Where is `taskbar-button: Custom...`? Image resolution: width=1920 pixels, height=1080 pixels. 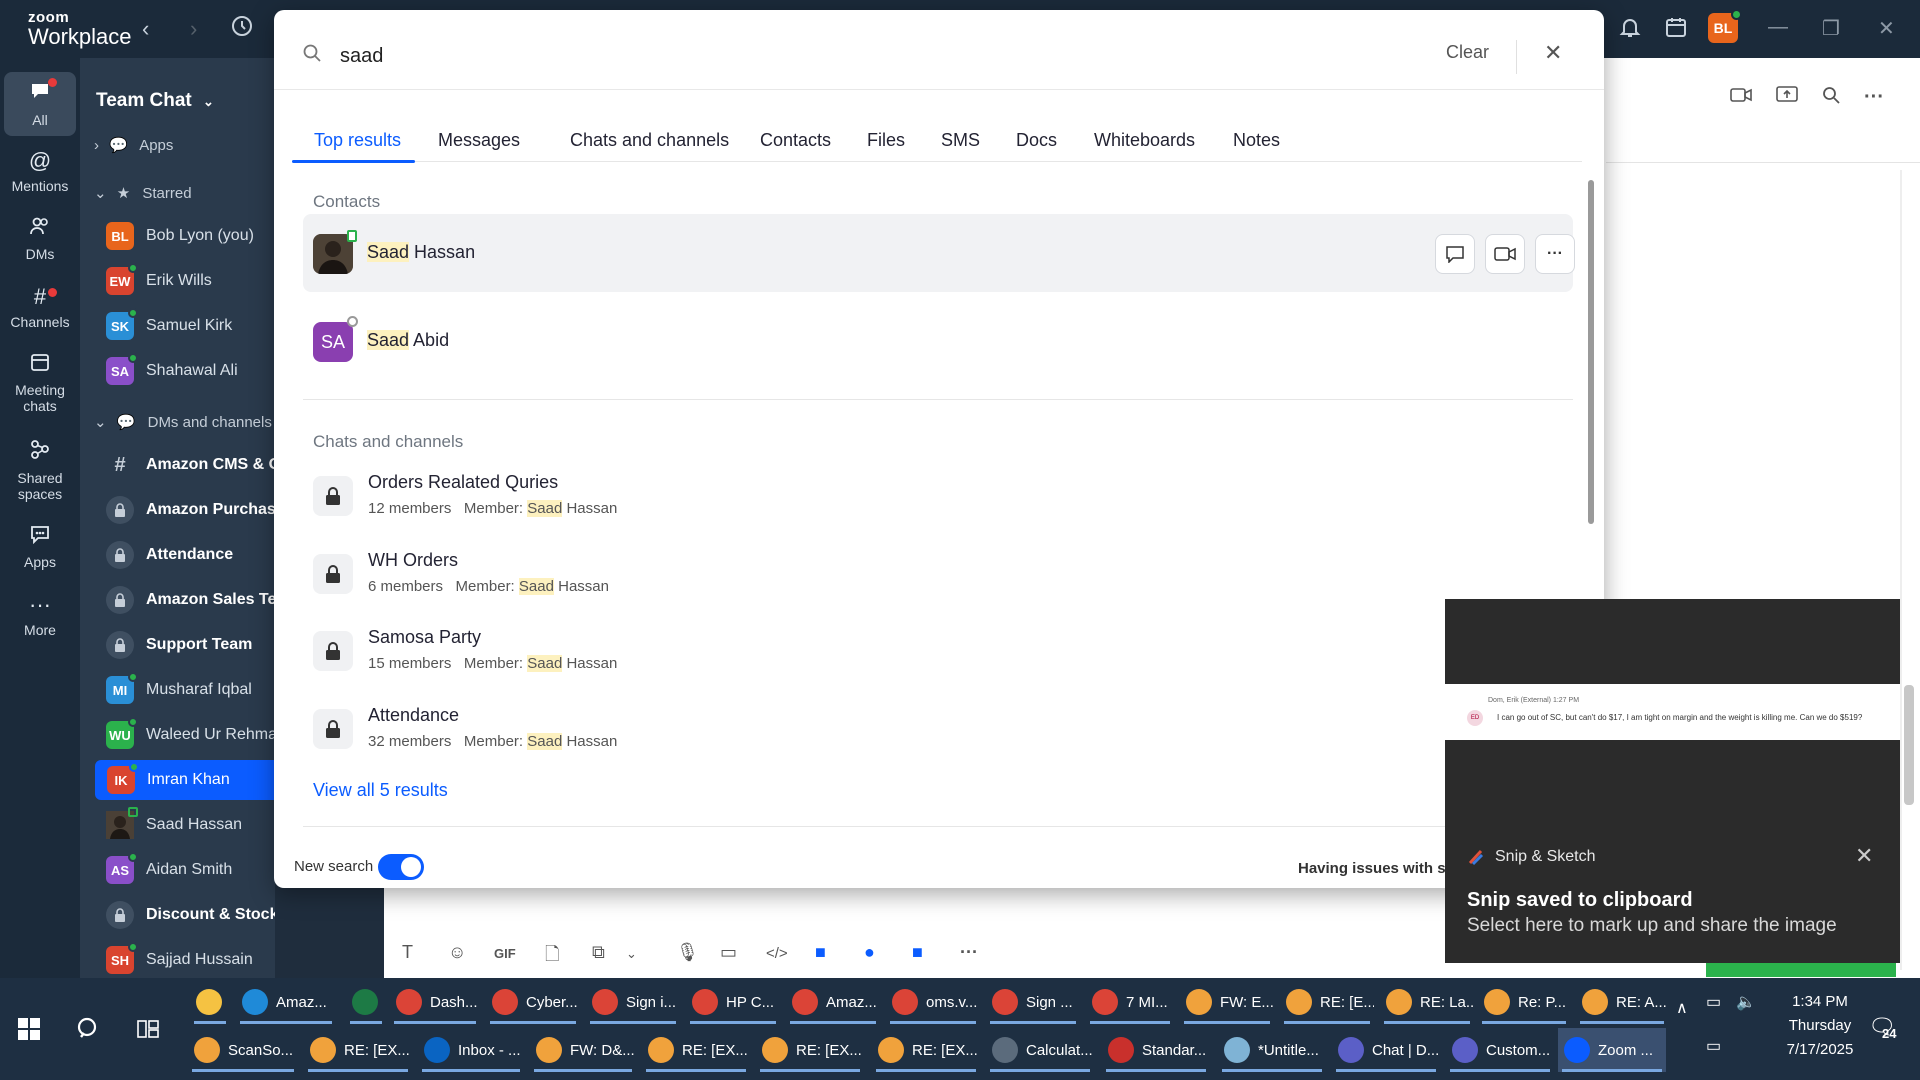 taskbar-button: Custom... is located at coordinates (1500, 1050).